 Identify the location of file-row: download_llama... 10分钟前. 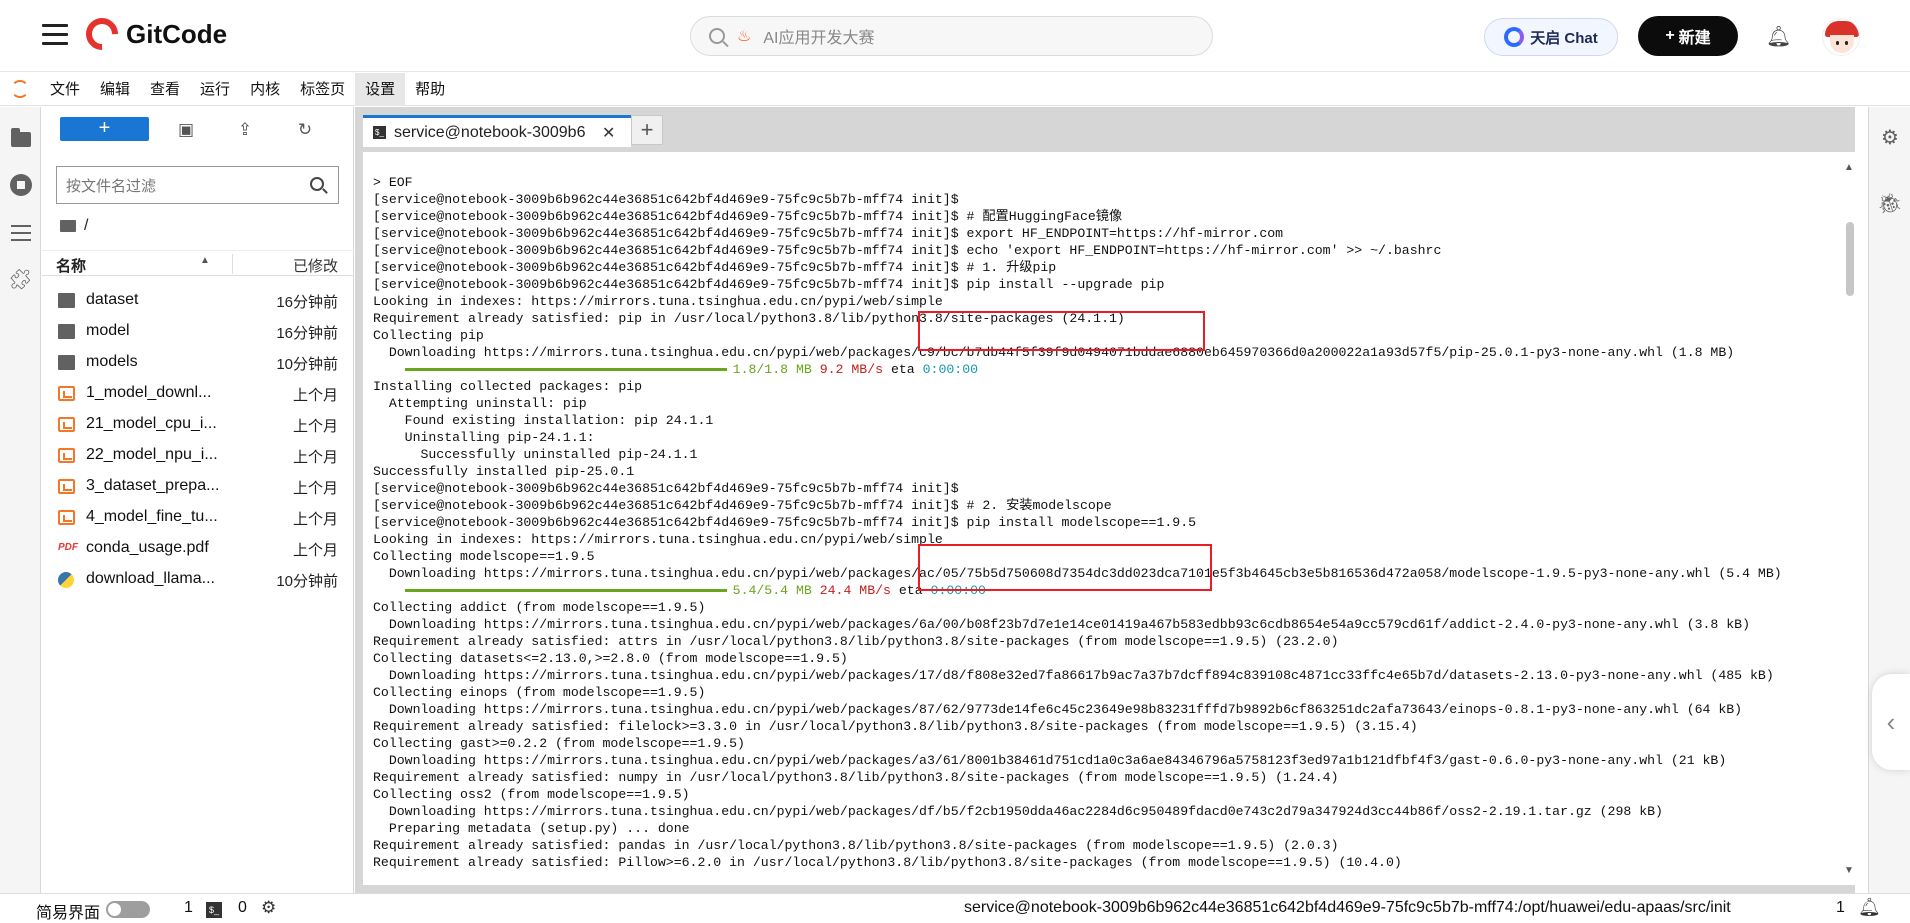
(198, 579).